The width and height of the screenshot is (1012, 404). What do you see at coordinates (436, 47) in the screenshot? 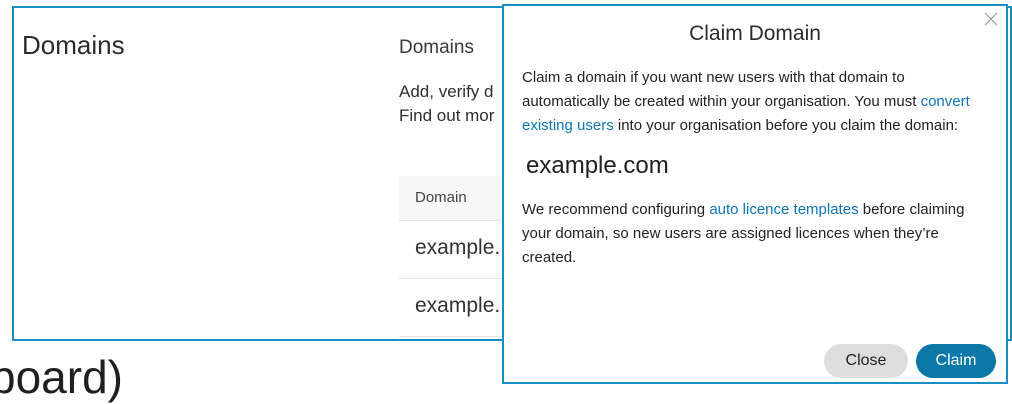
I see `domains-heading: Domains` at bounding box center [436, 47].